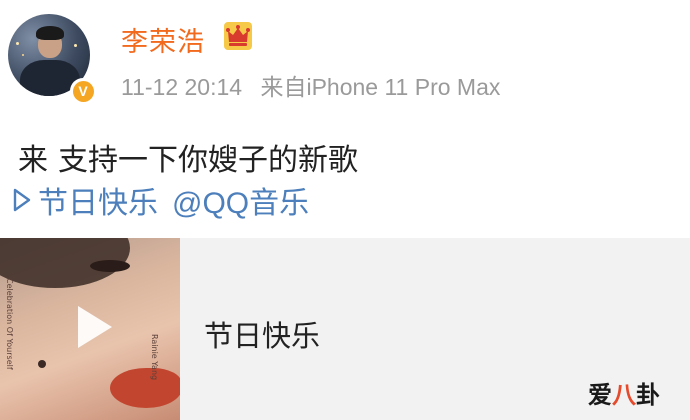  I want to click on mention-link: @QQ音乐, so click(240, 200).